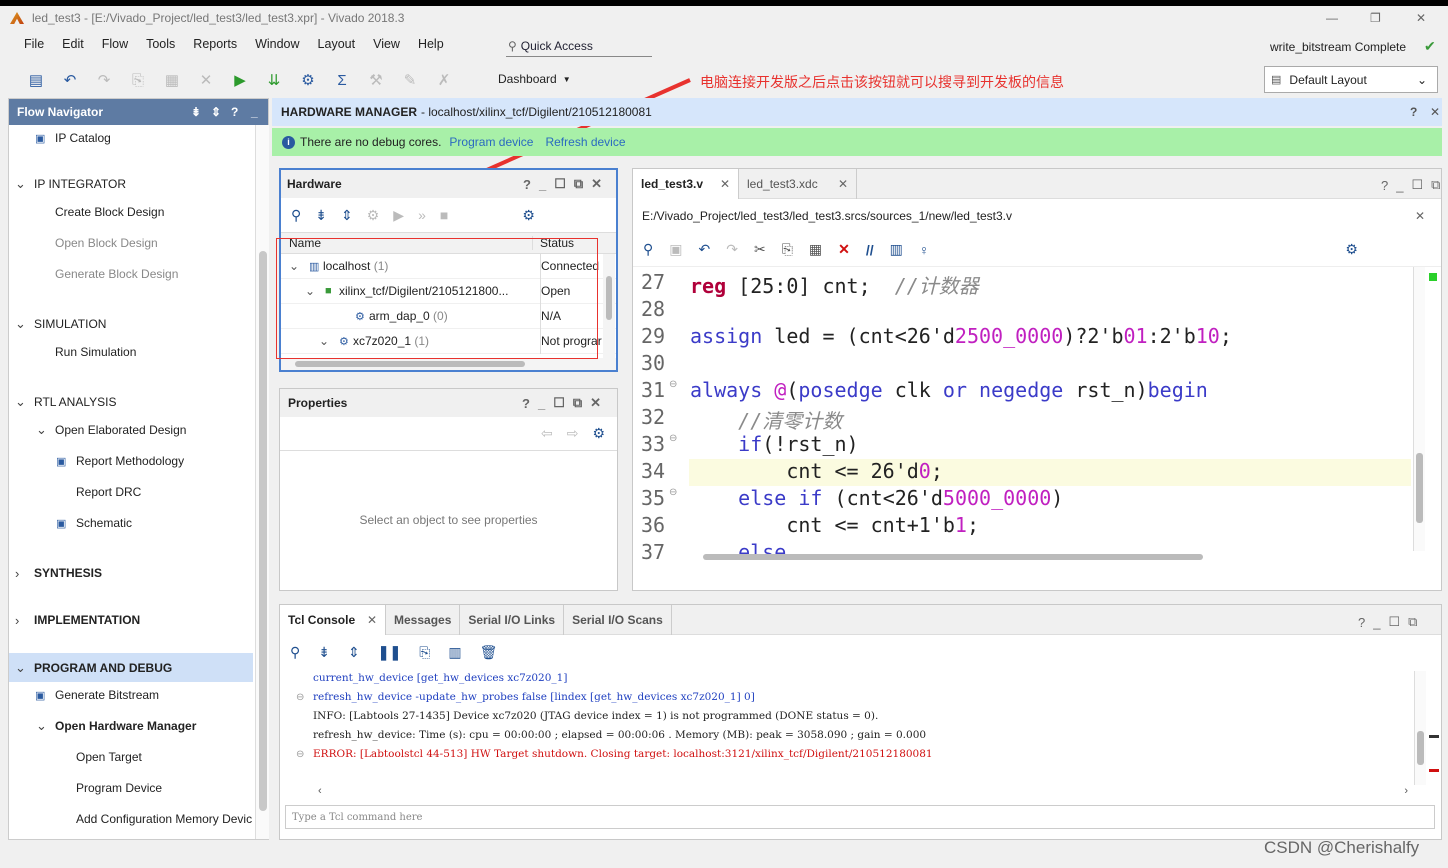 This screenshot has width=1448, height=868. Describe the element at coordinates (131, 726) in the screenshot. I see `flow-nav-item: ⌄ Open Hardware Manager` at that location.